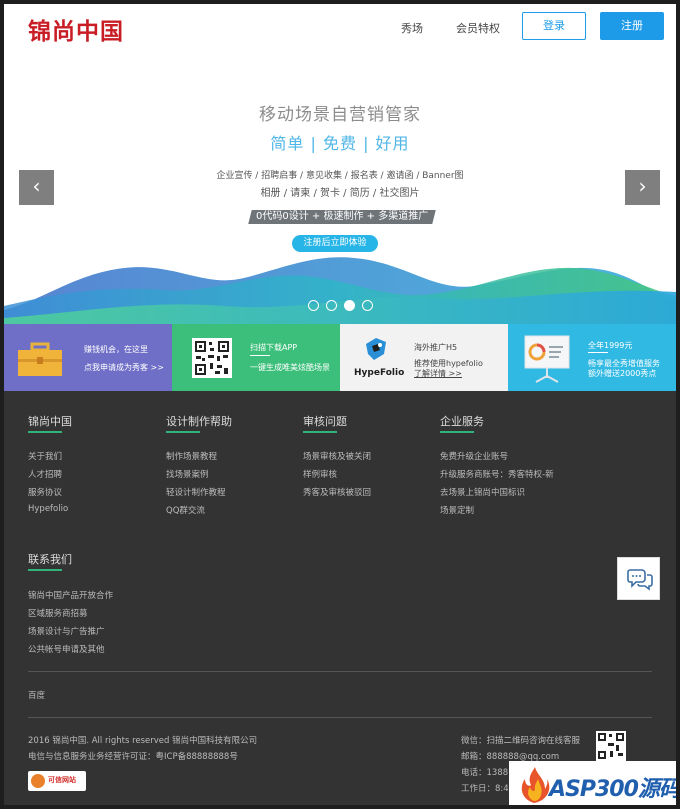 The width and height of the screenshot is (680, 809). What do you see at coordinates (36, 695) in the screenshot?
I see `footer-friend-link: 百度` at bounding box center [36, 695].